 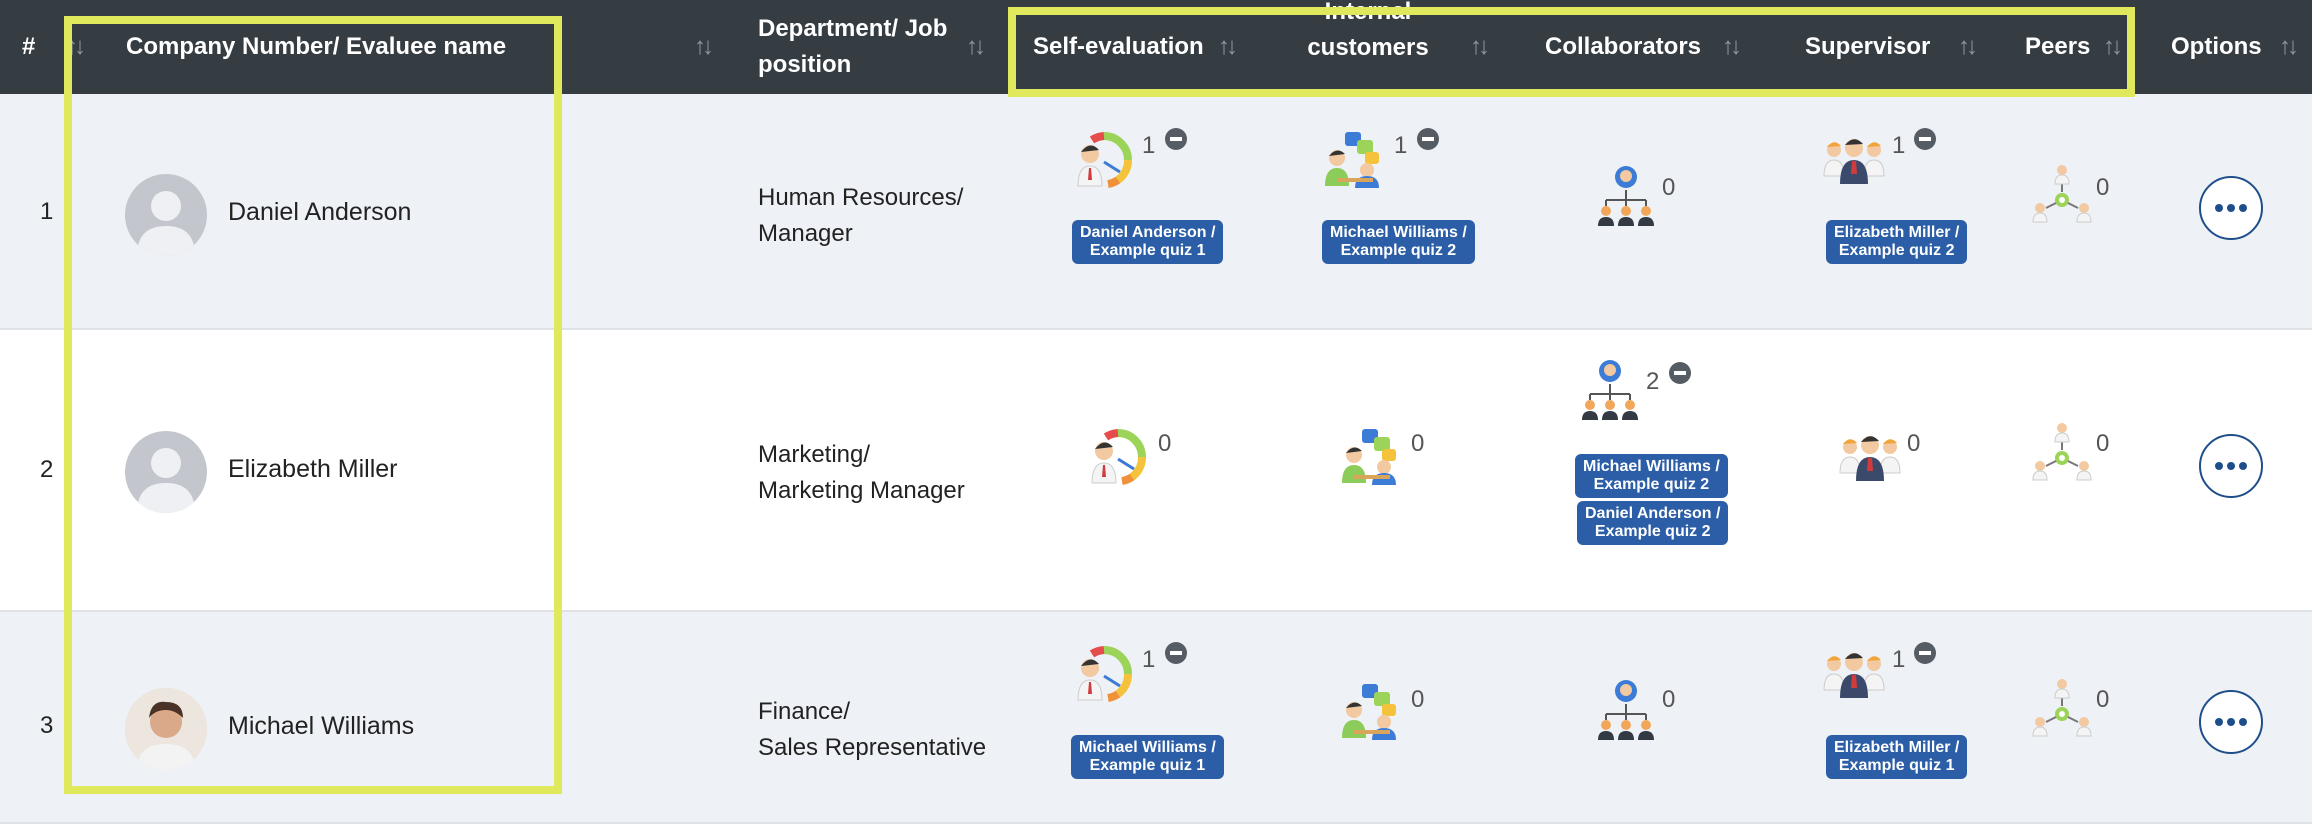 What do you see at coordinates (2289, 47) in the screenshot?
I see `sort-options-icon: ↑↓` at bounding box center [2289, 47].